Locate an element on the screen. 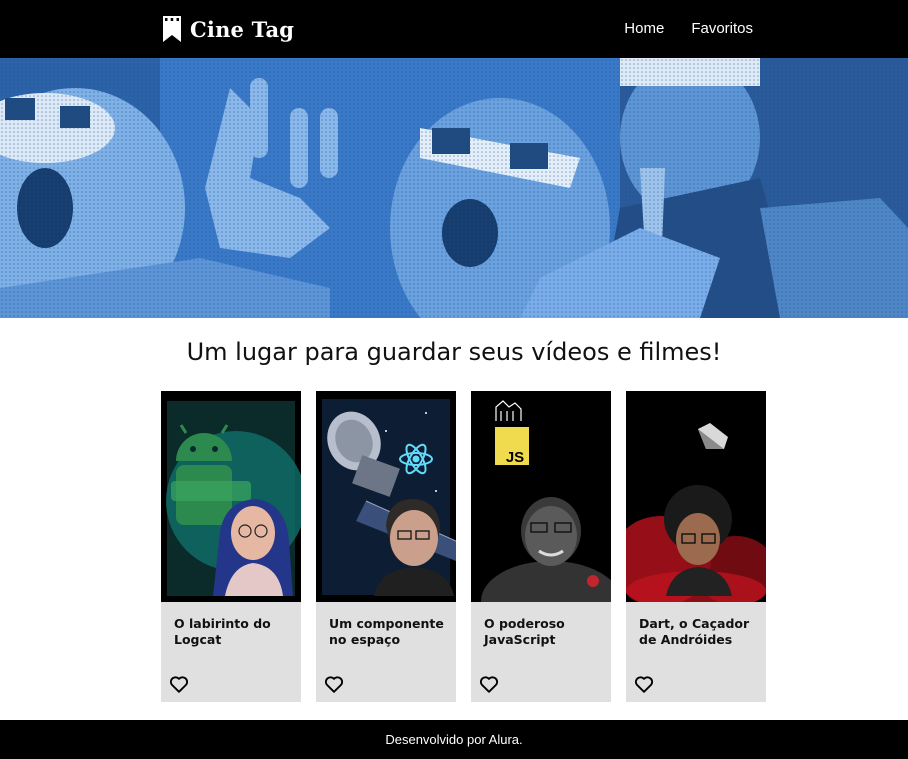  logo: Cine Tag is located at coordinates (228, 29).